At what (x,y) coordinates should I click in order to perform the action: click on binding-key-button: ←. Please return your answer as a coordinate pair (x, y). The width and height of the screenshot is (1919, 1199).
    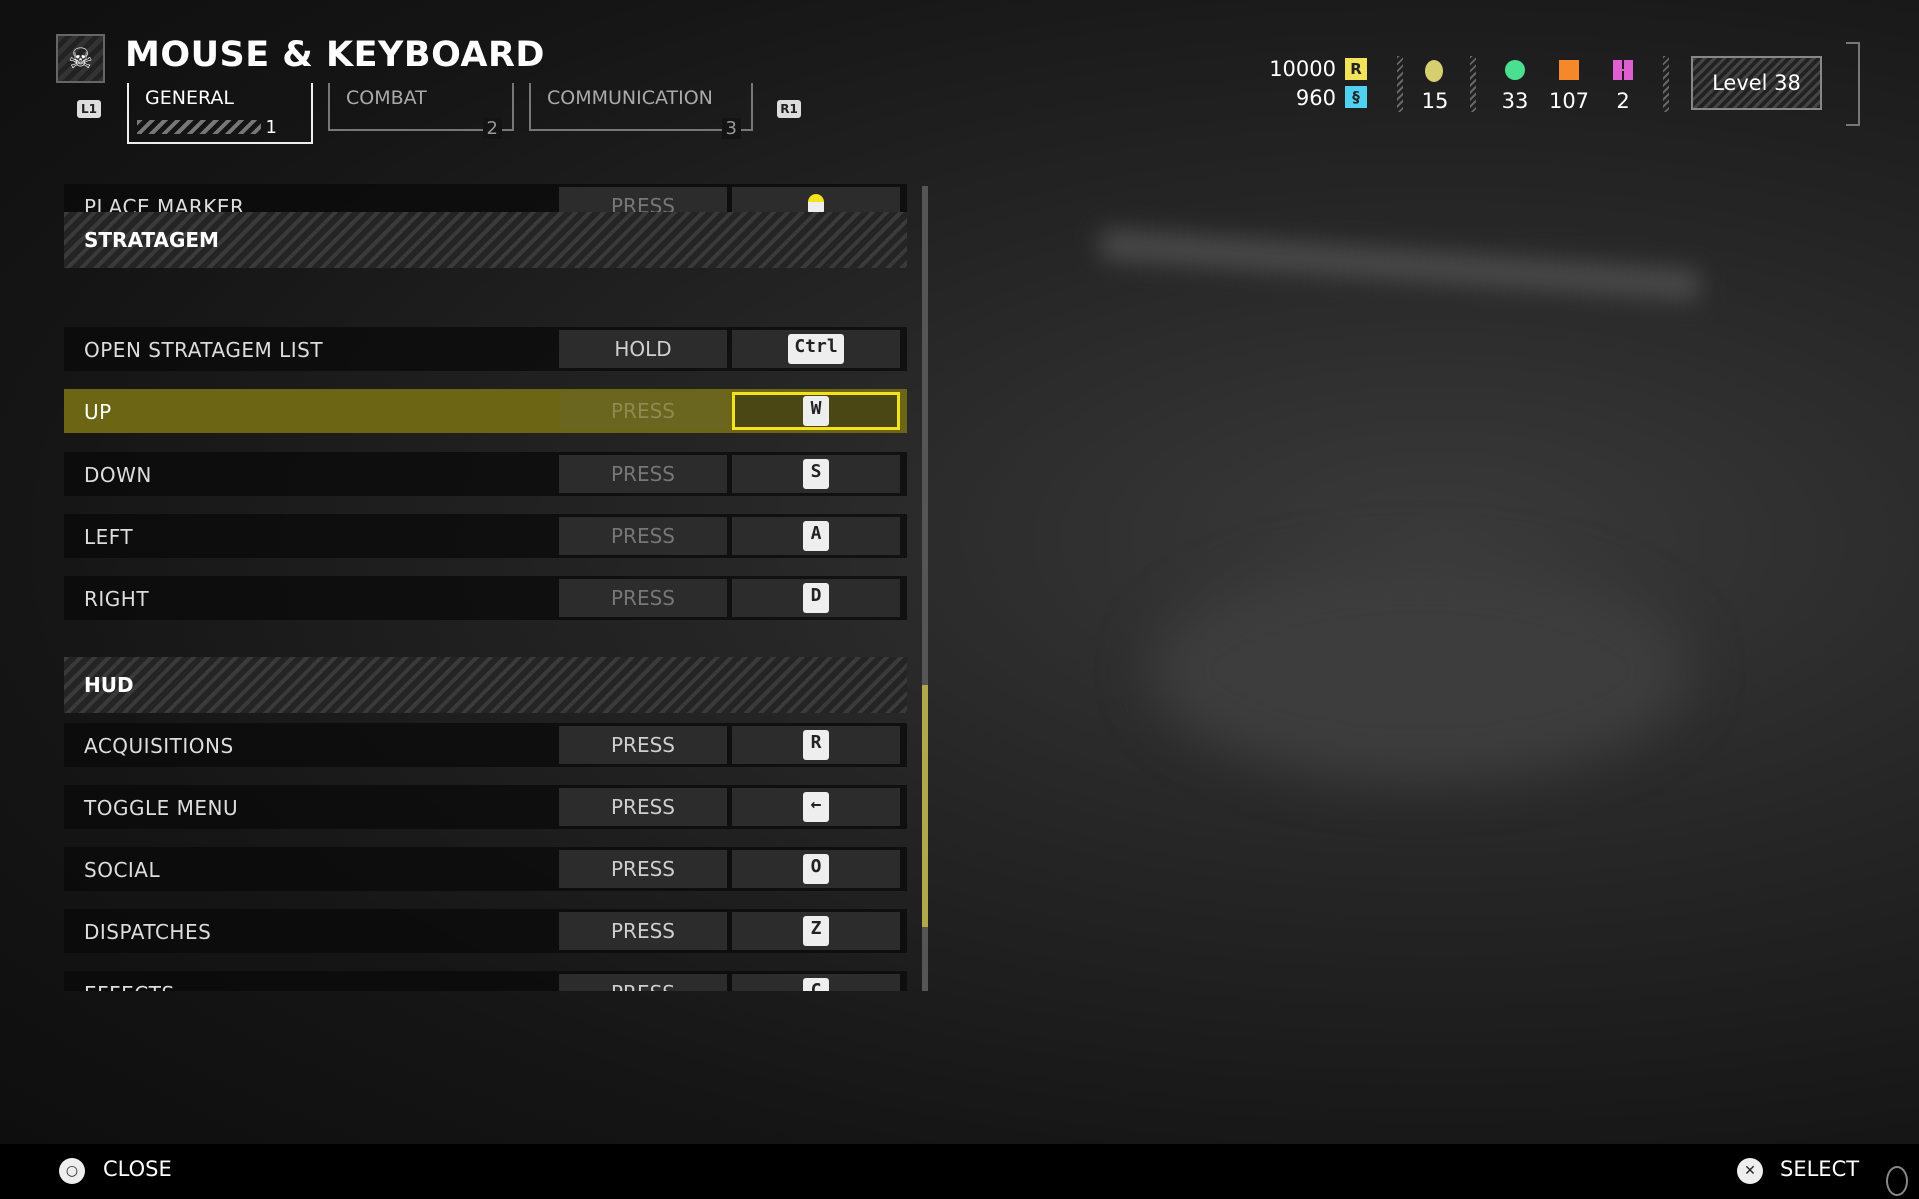
    Looking at the image, I should click on (816, 807).